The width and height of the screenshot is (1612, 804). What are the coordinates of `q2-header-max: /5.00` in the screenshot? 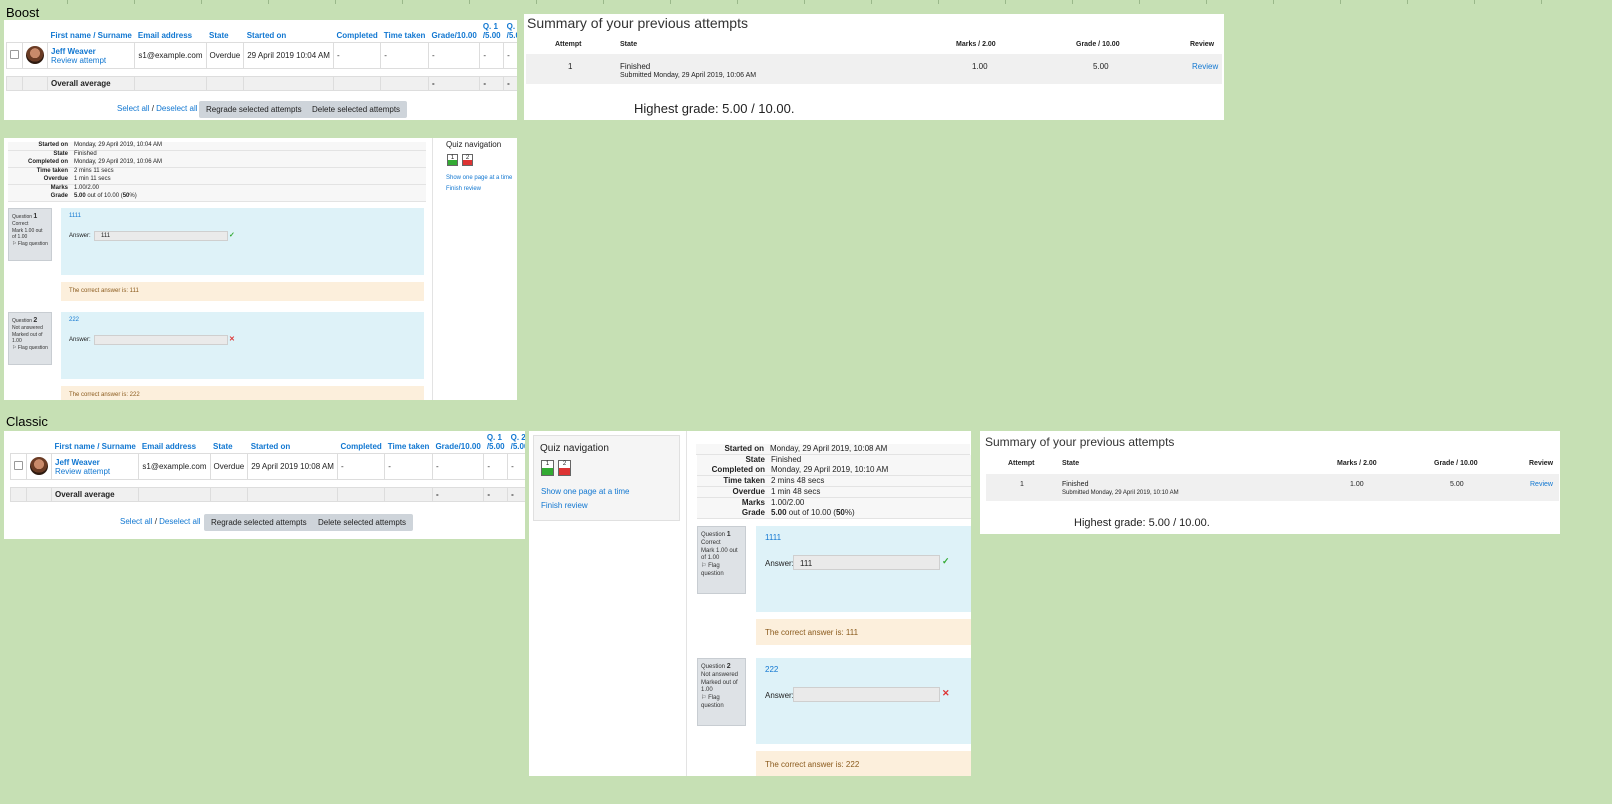 It's located at (517, 446).